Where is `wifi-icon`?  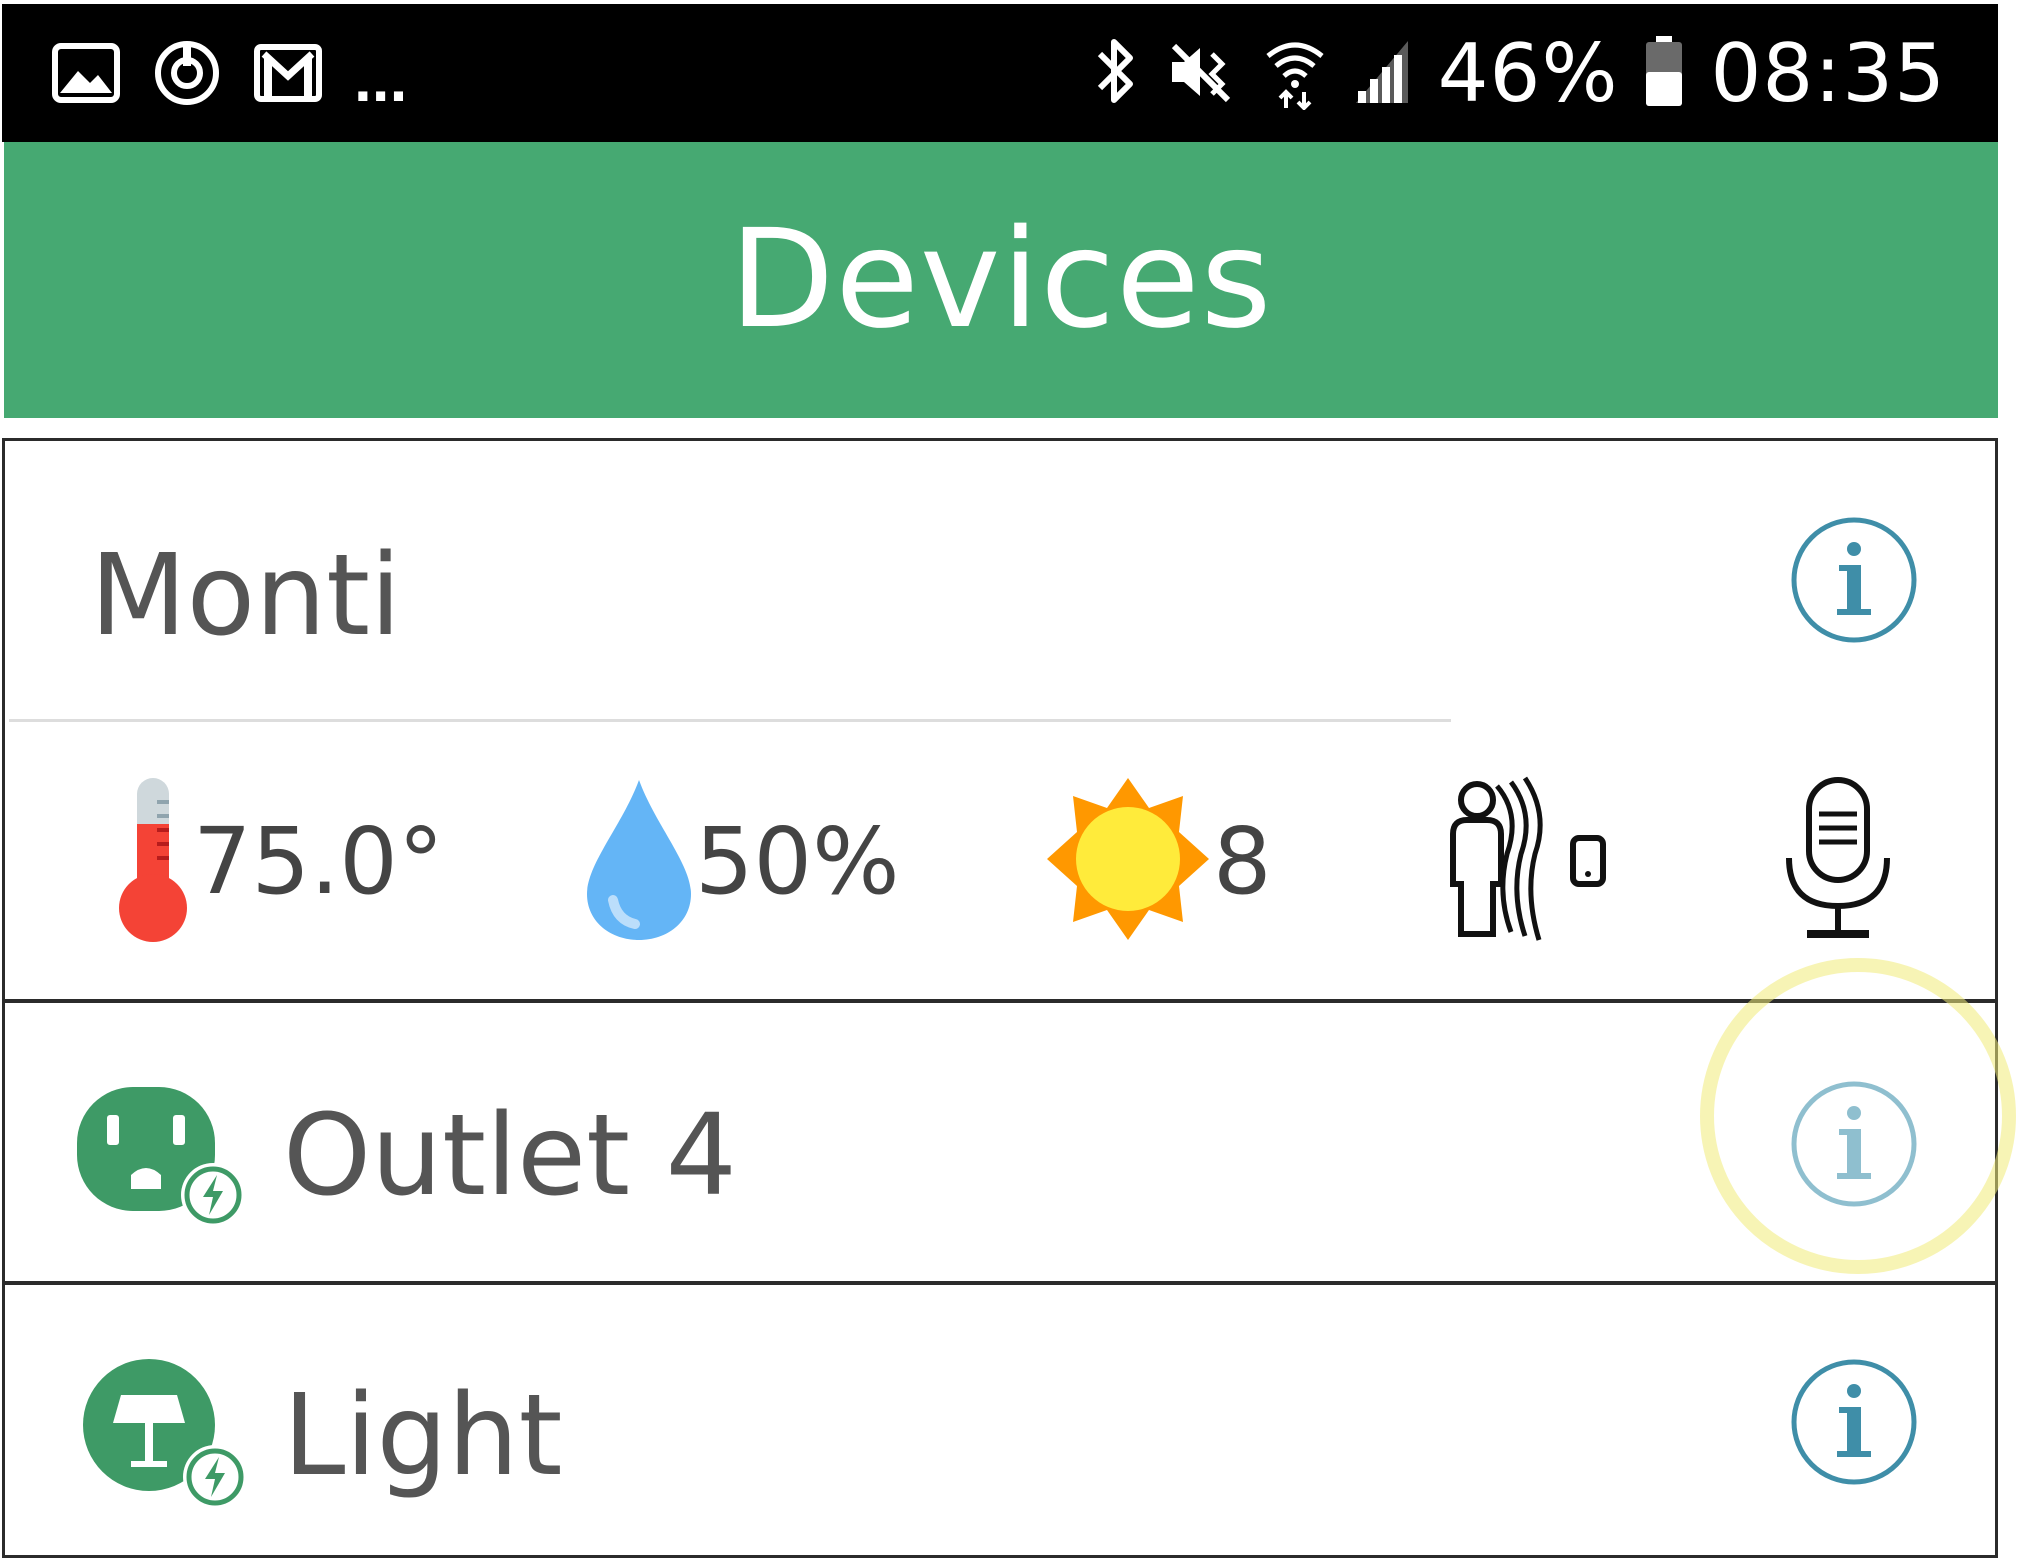
wifi-icon is located at coordinates (1295, 74).